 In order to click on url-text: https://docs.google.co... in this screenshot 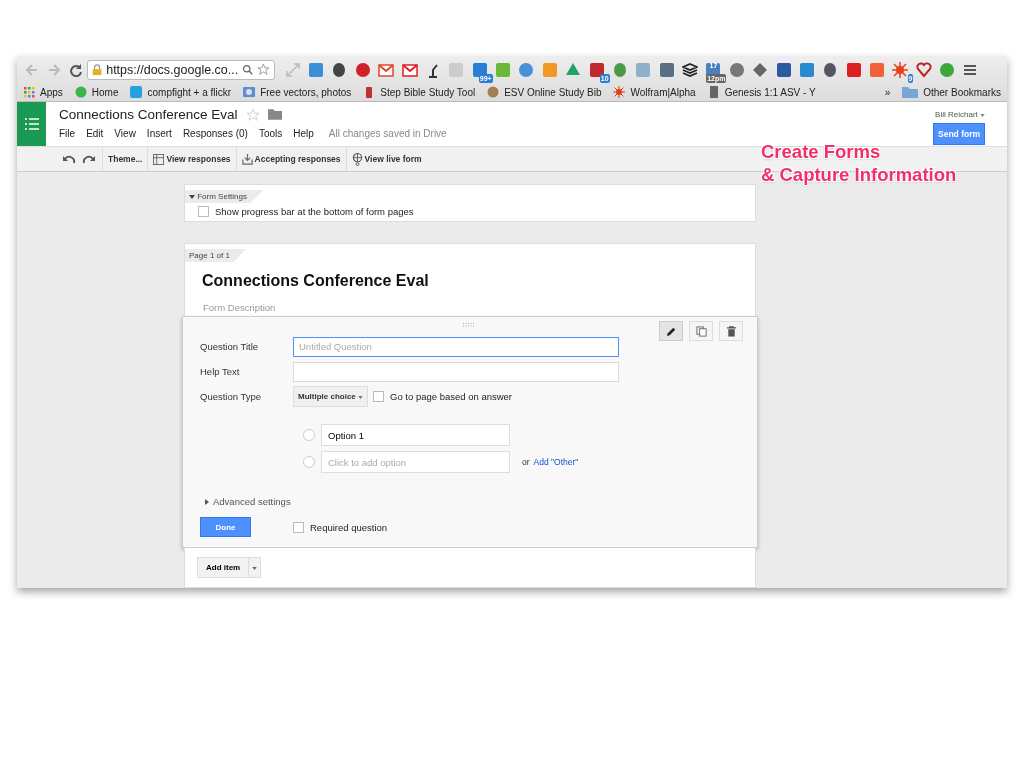, I will do `click(172, 69)`.